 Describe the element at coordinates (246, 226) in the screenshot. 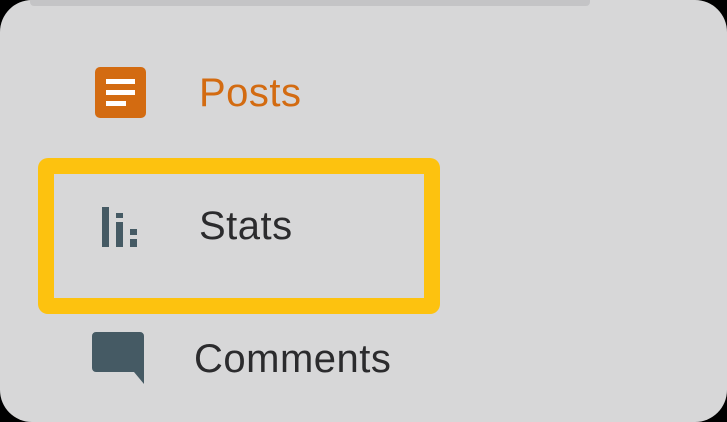

I see `menu-item-label: Stats` at that location.